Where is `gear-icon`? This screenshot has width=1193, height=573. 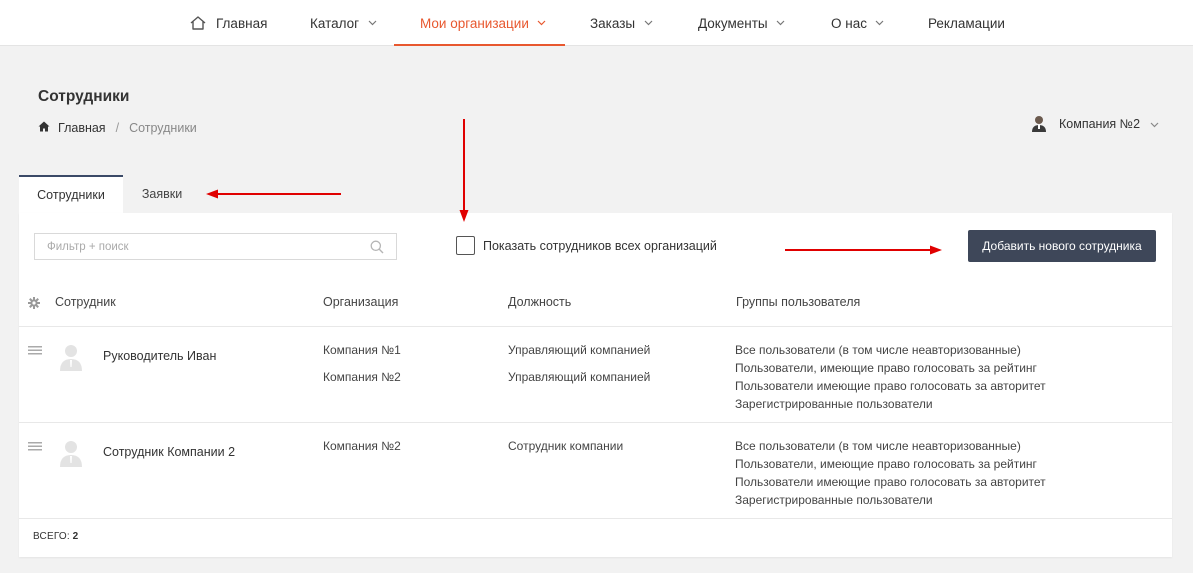 gear-icon is located at coordinates (34, 304).